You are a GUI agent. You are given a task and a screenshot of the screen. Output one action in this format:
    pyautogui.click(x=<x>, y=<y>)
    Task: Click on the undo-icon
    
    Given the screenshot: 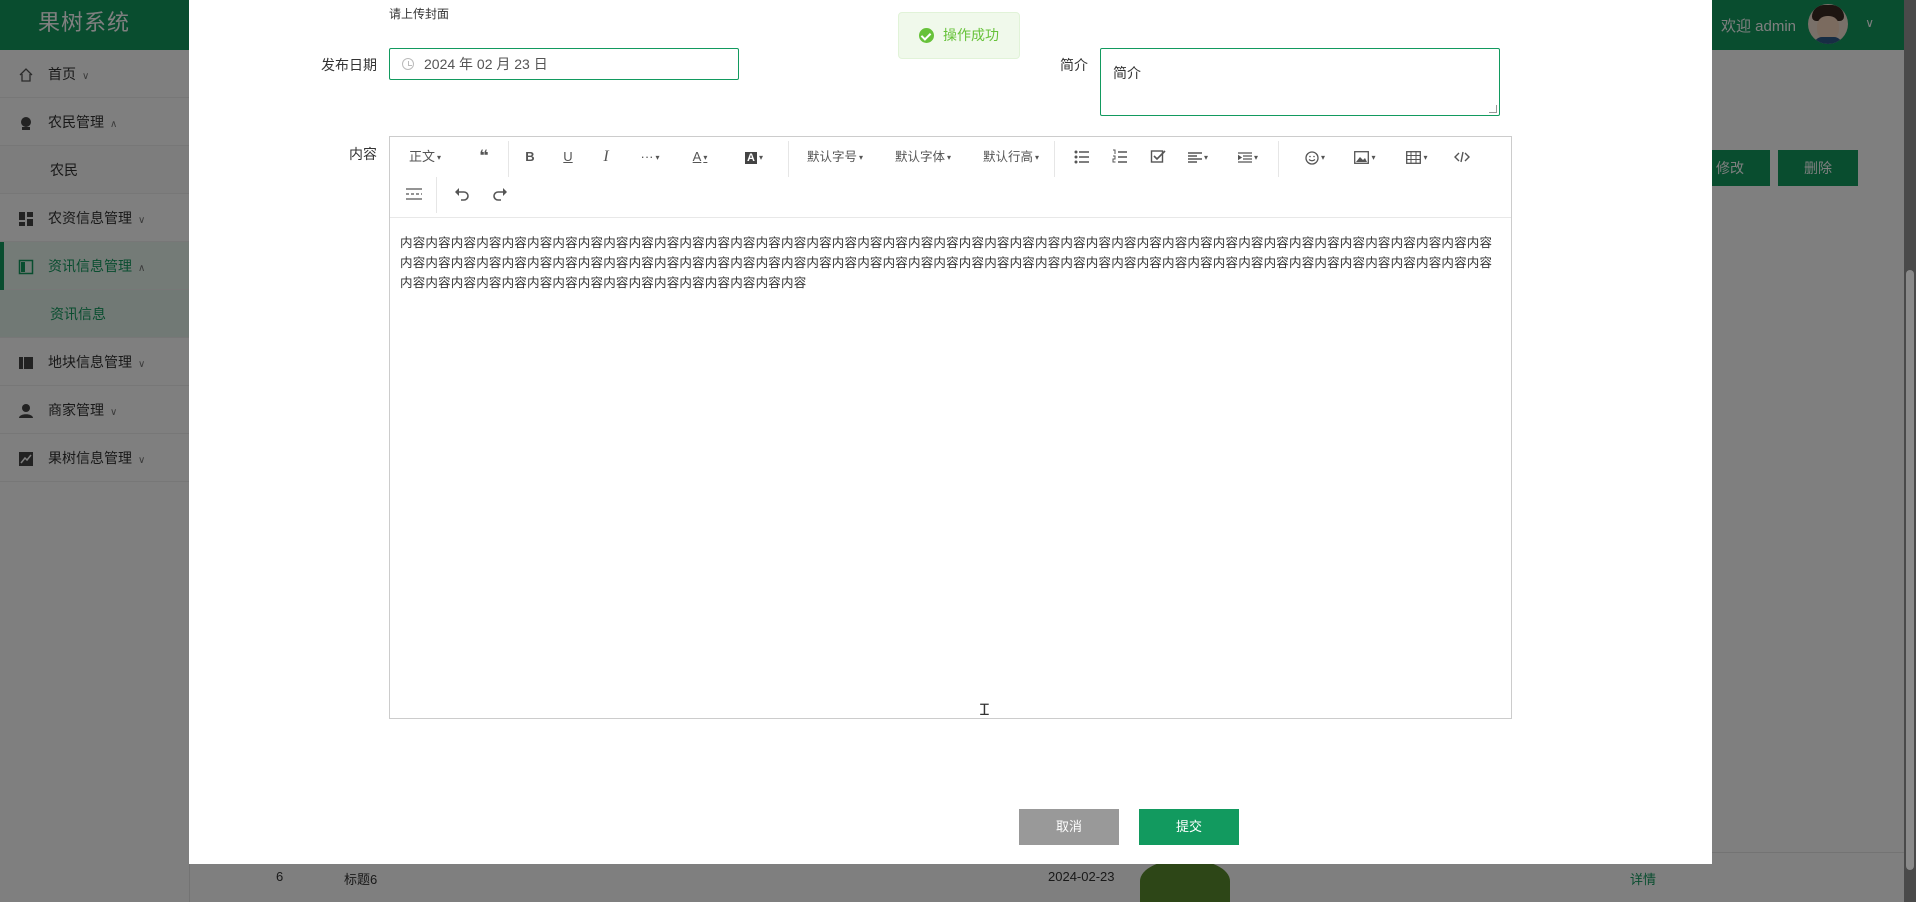 What is the action you would take?
    pyautogui.click(x=462, y=194)
    